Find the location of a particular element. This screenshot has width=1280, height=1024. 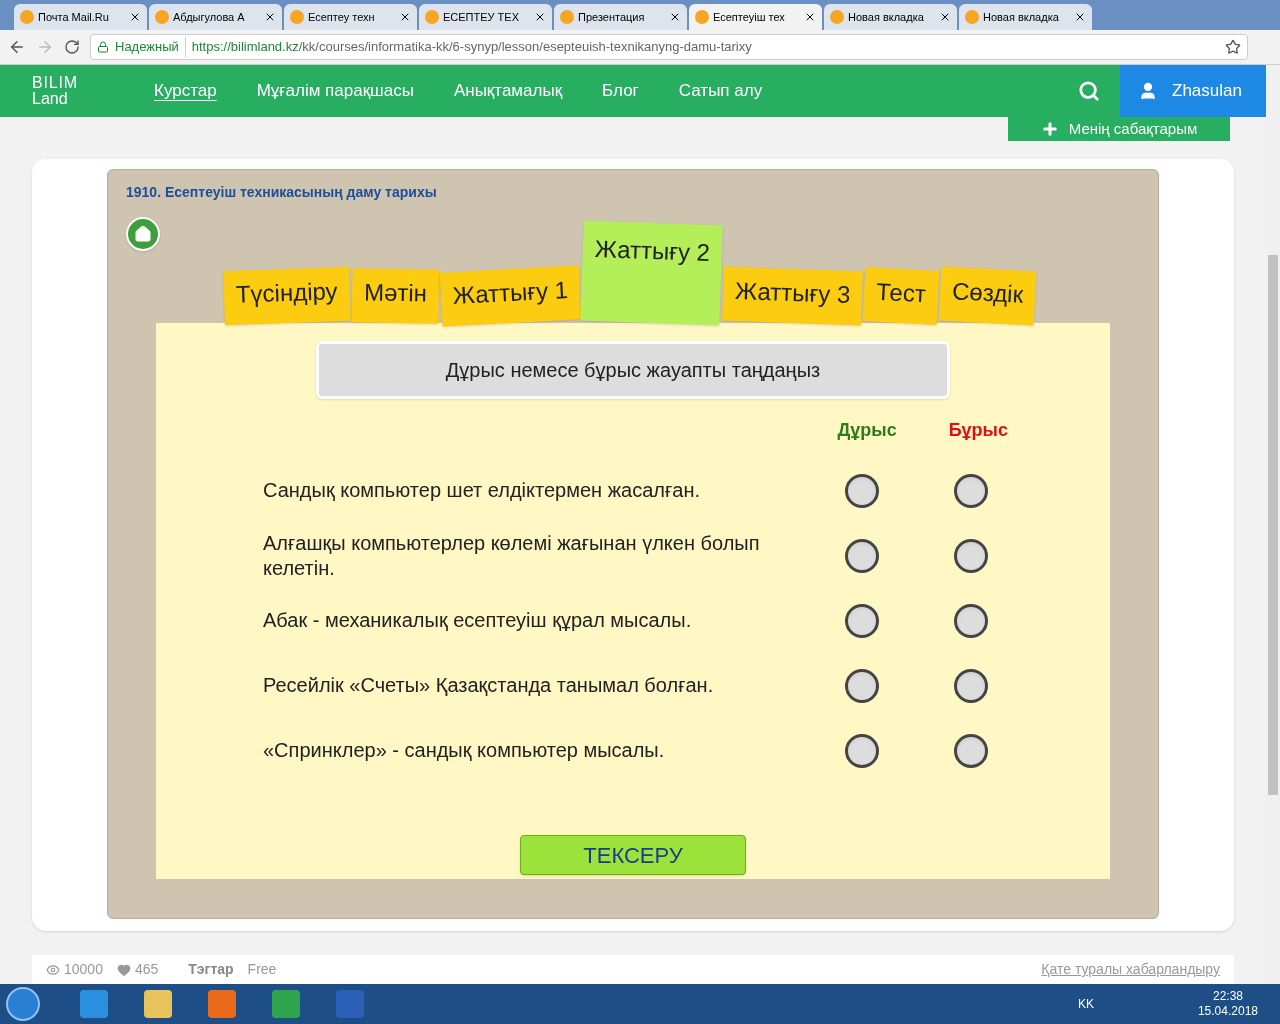

tab-title: Презентация is located at coordinates (612, 17).